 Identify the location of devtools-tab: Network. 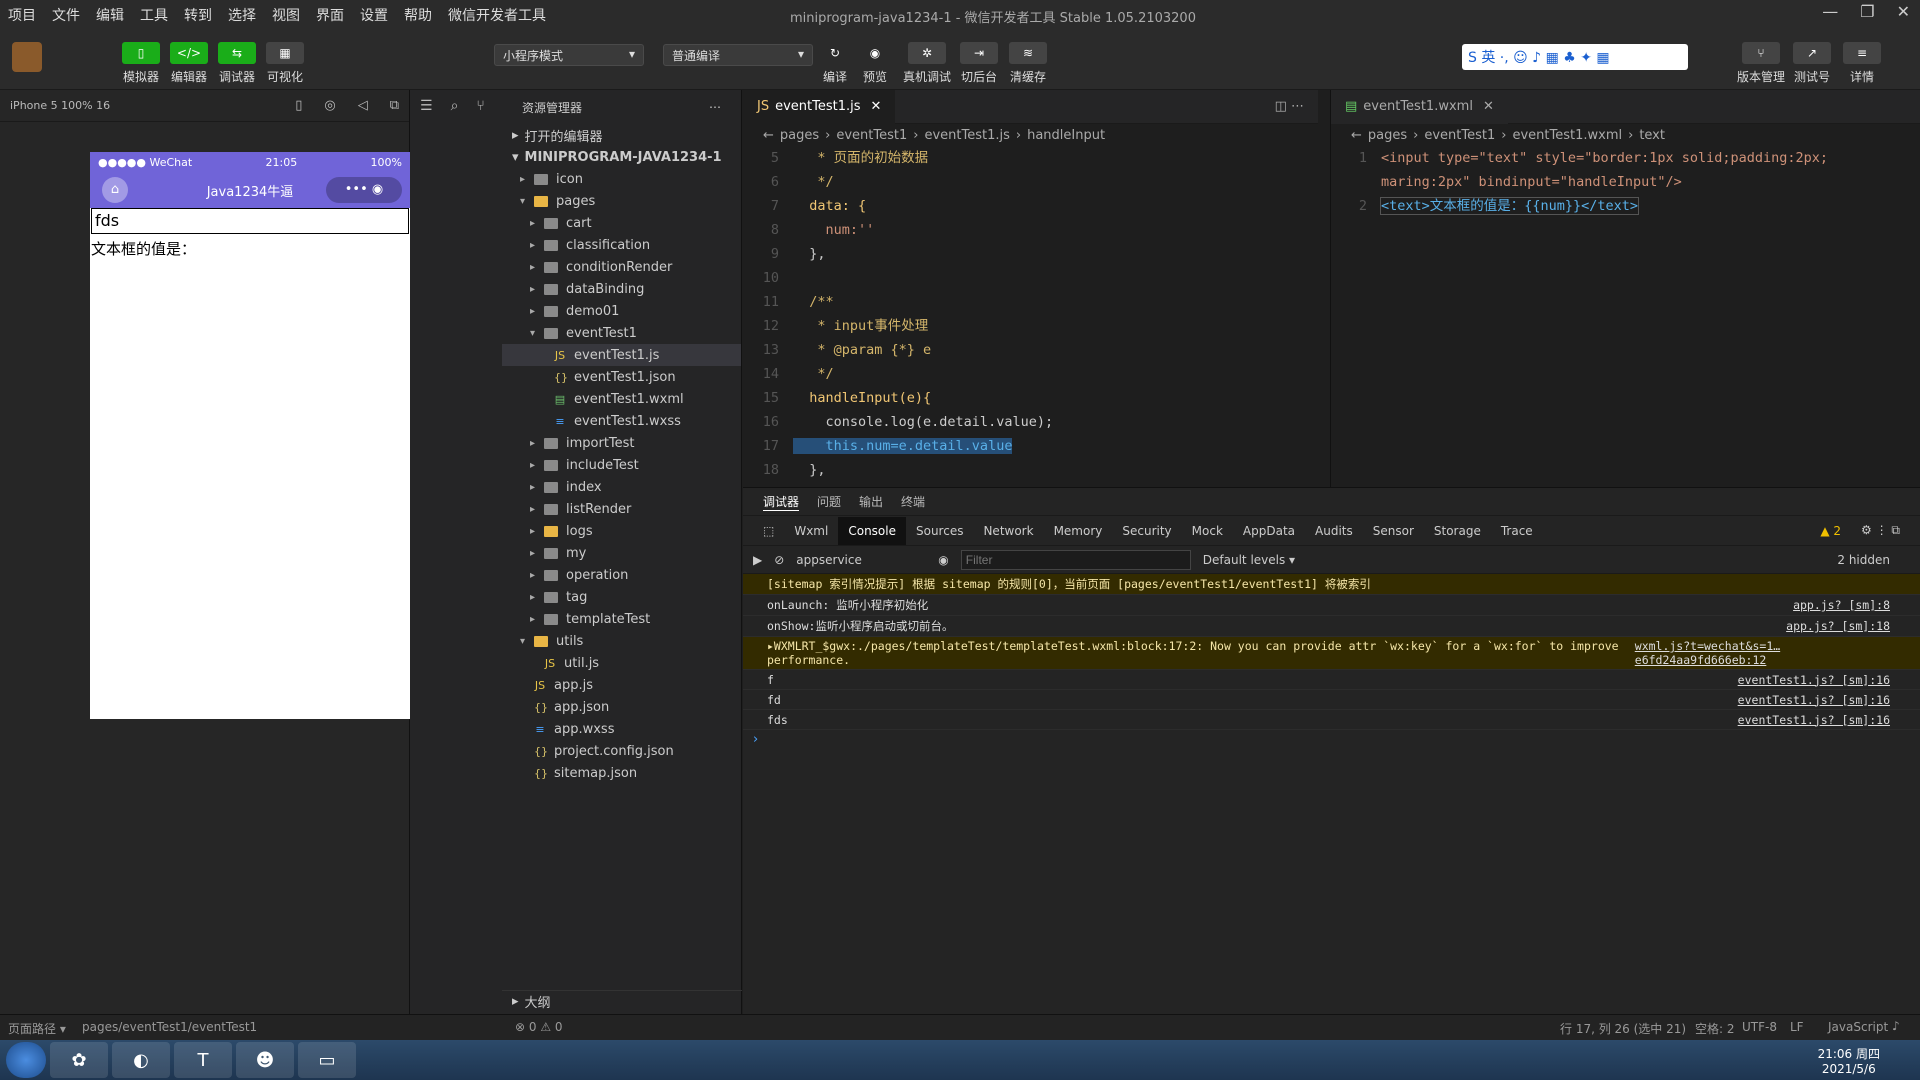
(1008, 531).